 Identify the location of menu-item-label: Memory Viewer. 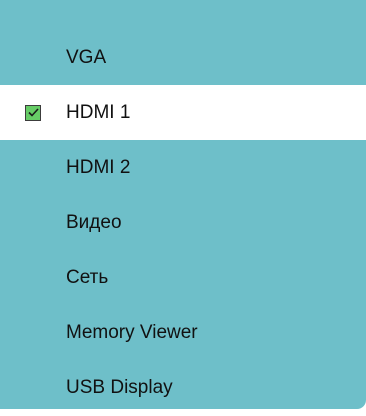
(132, 332).